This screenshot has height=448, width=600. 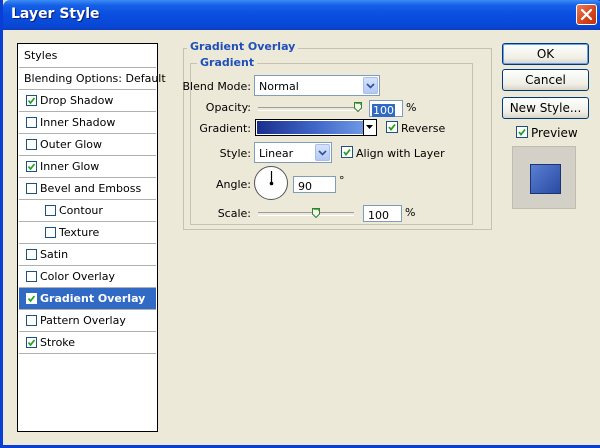 I want to click on style-item-pattern-overlay: Pattern Overlay, so click(x=87, y=321).